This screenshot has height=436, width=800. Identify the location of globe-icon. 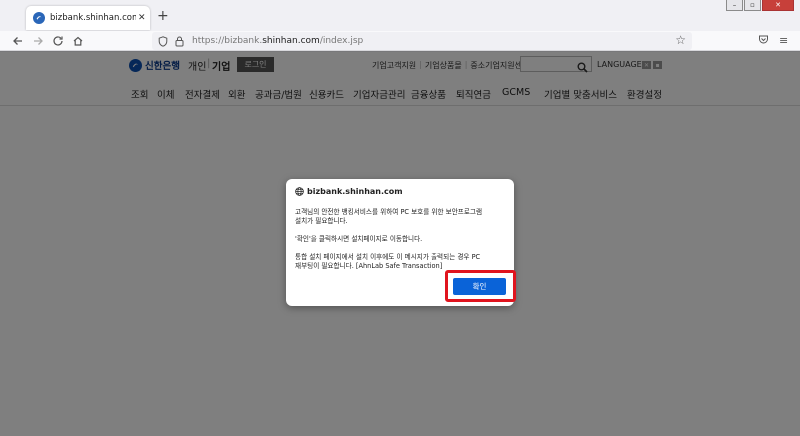
(299, 191).